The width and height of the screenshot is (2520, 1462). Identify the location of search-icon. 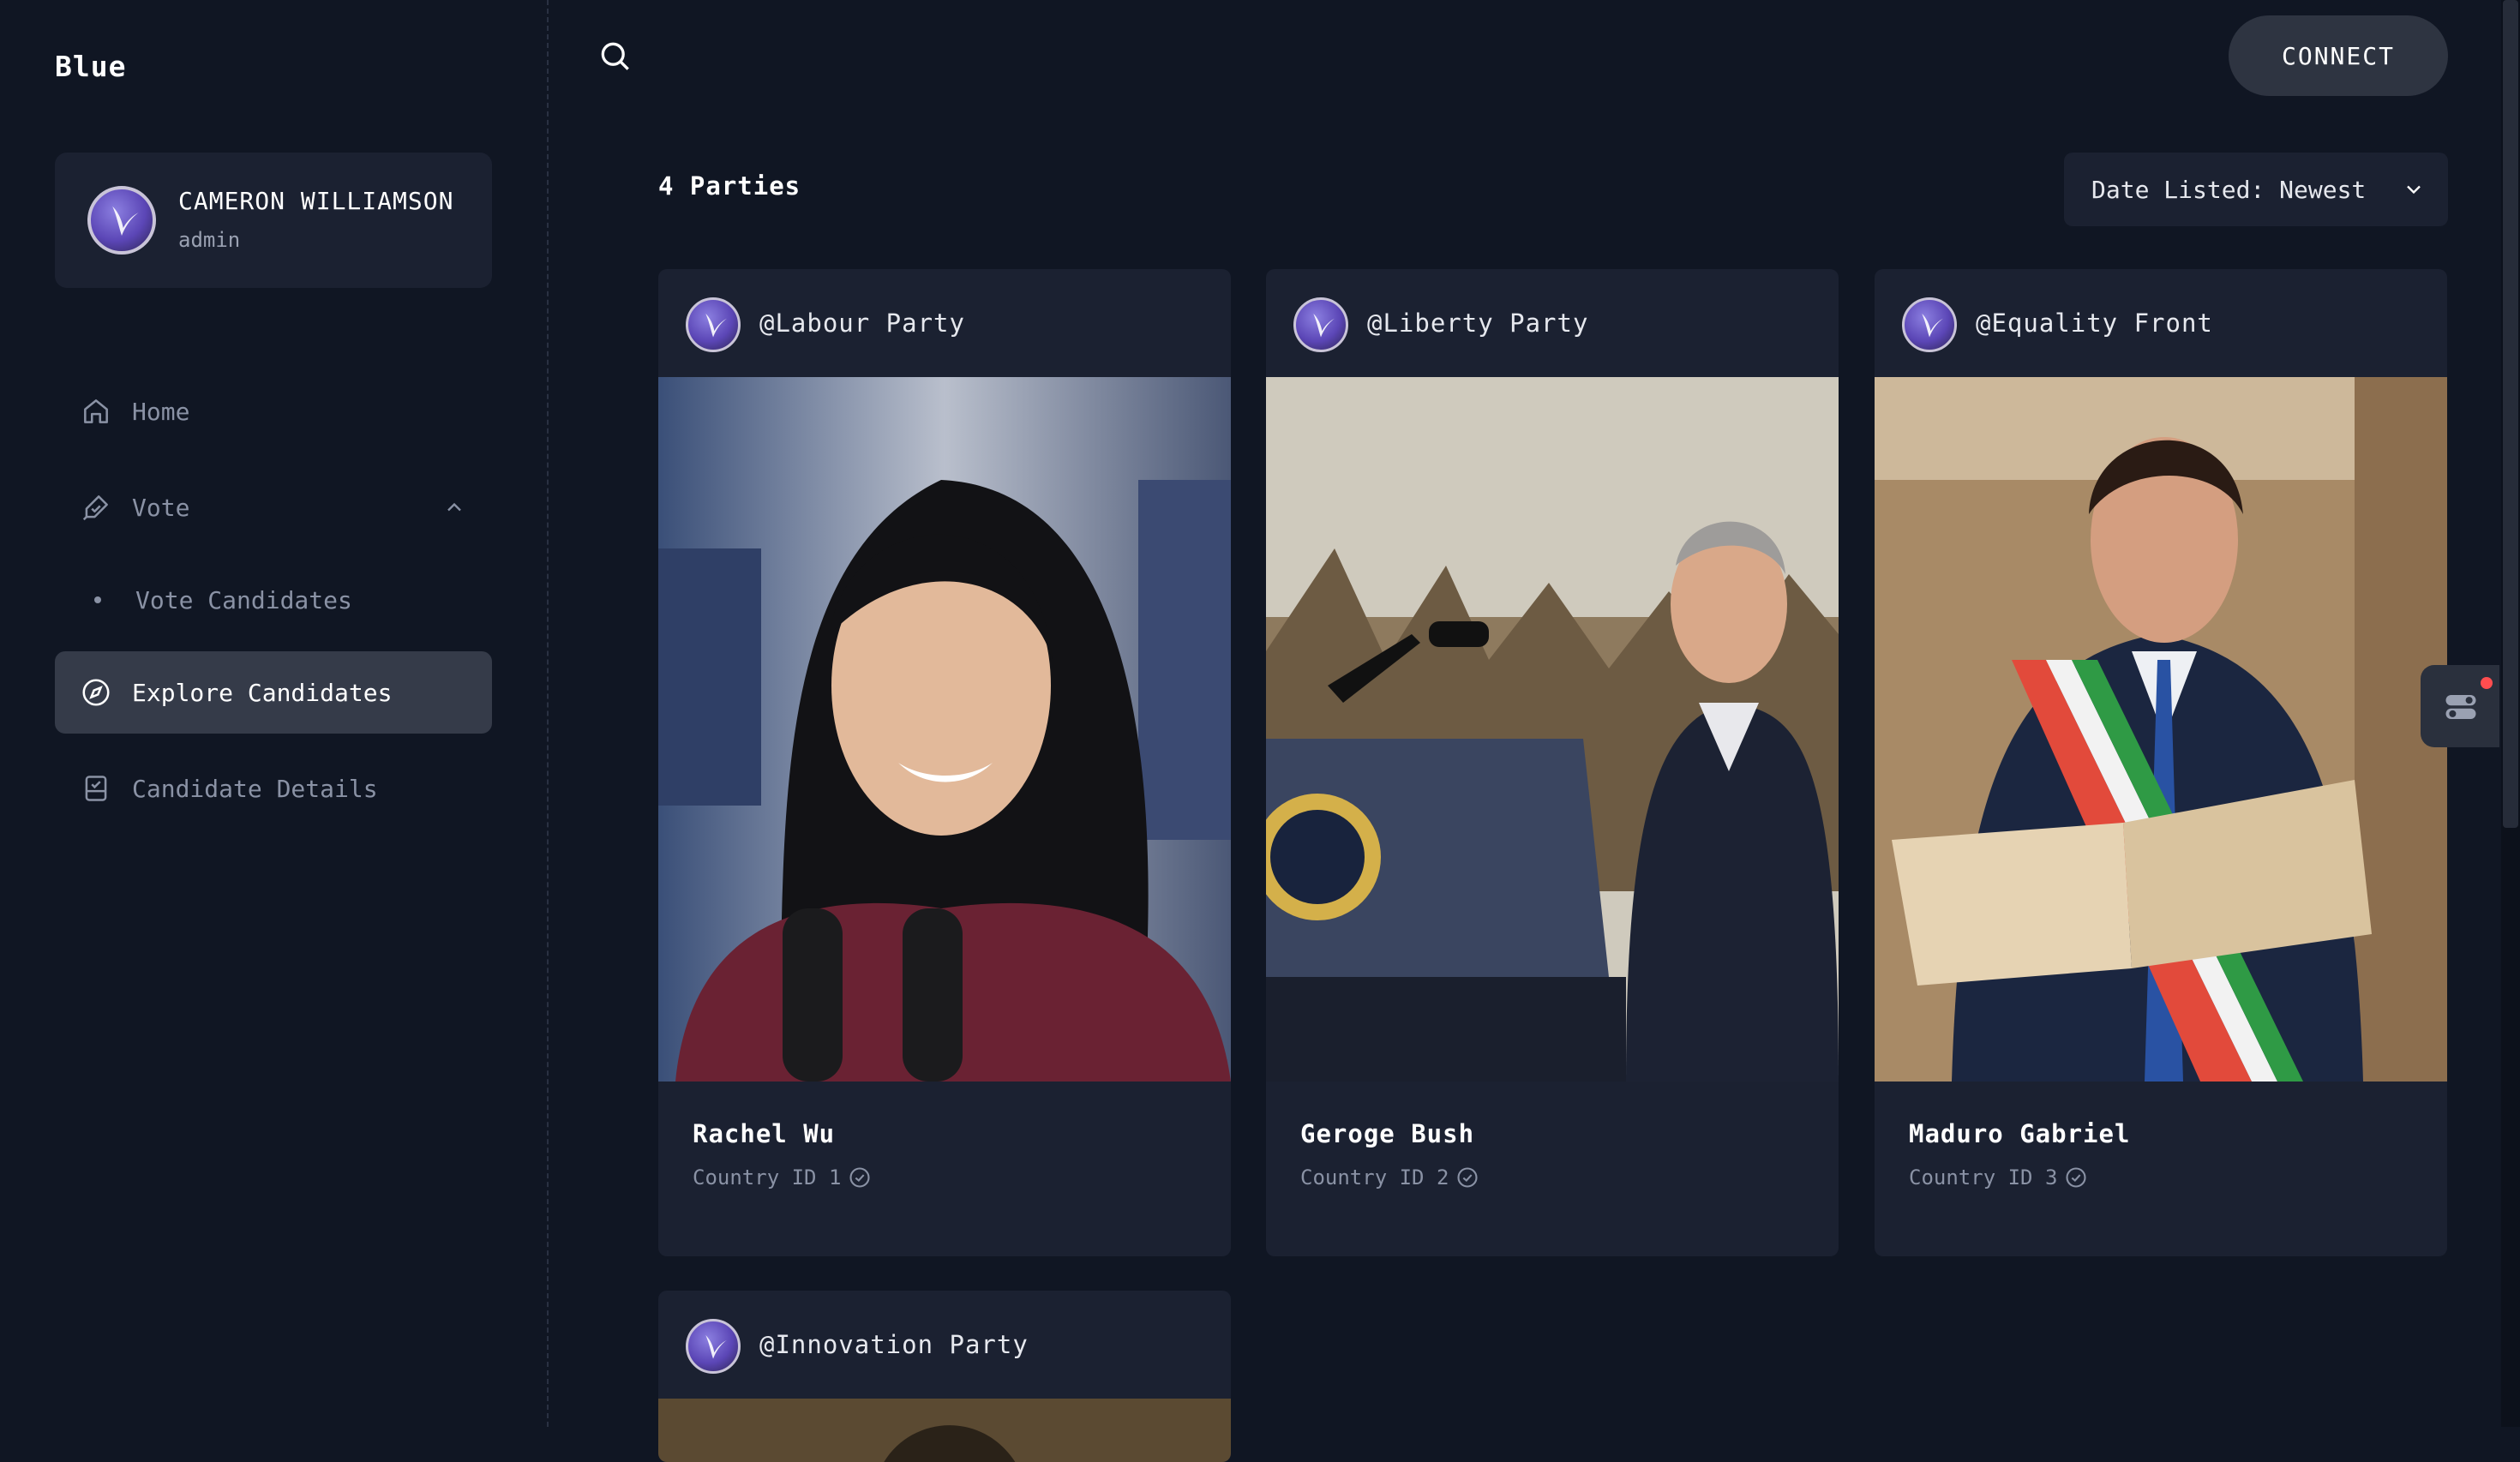
(615, 56).